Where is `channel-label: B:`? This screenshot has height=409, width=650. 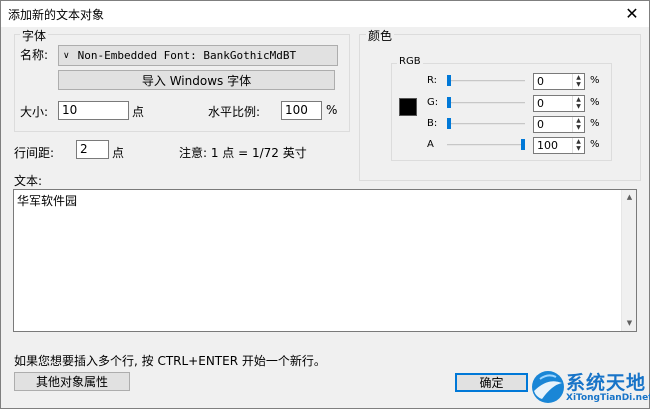 channel-label: B: is located at coordinates (432, 123).